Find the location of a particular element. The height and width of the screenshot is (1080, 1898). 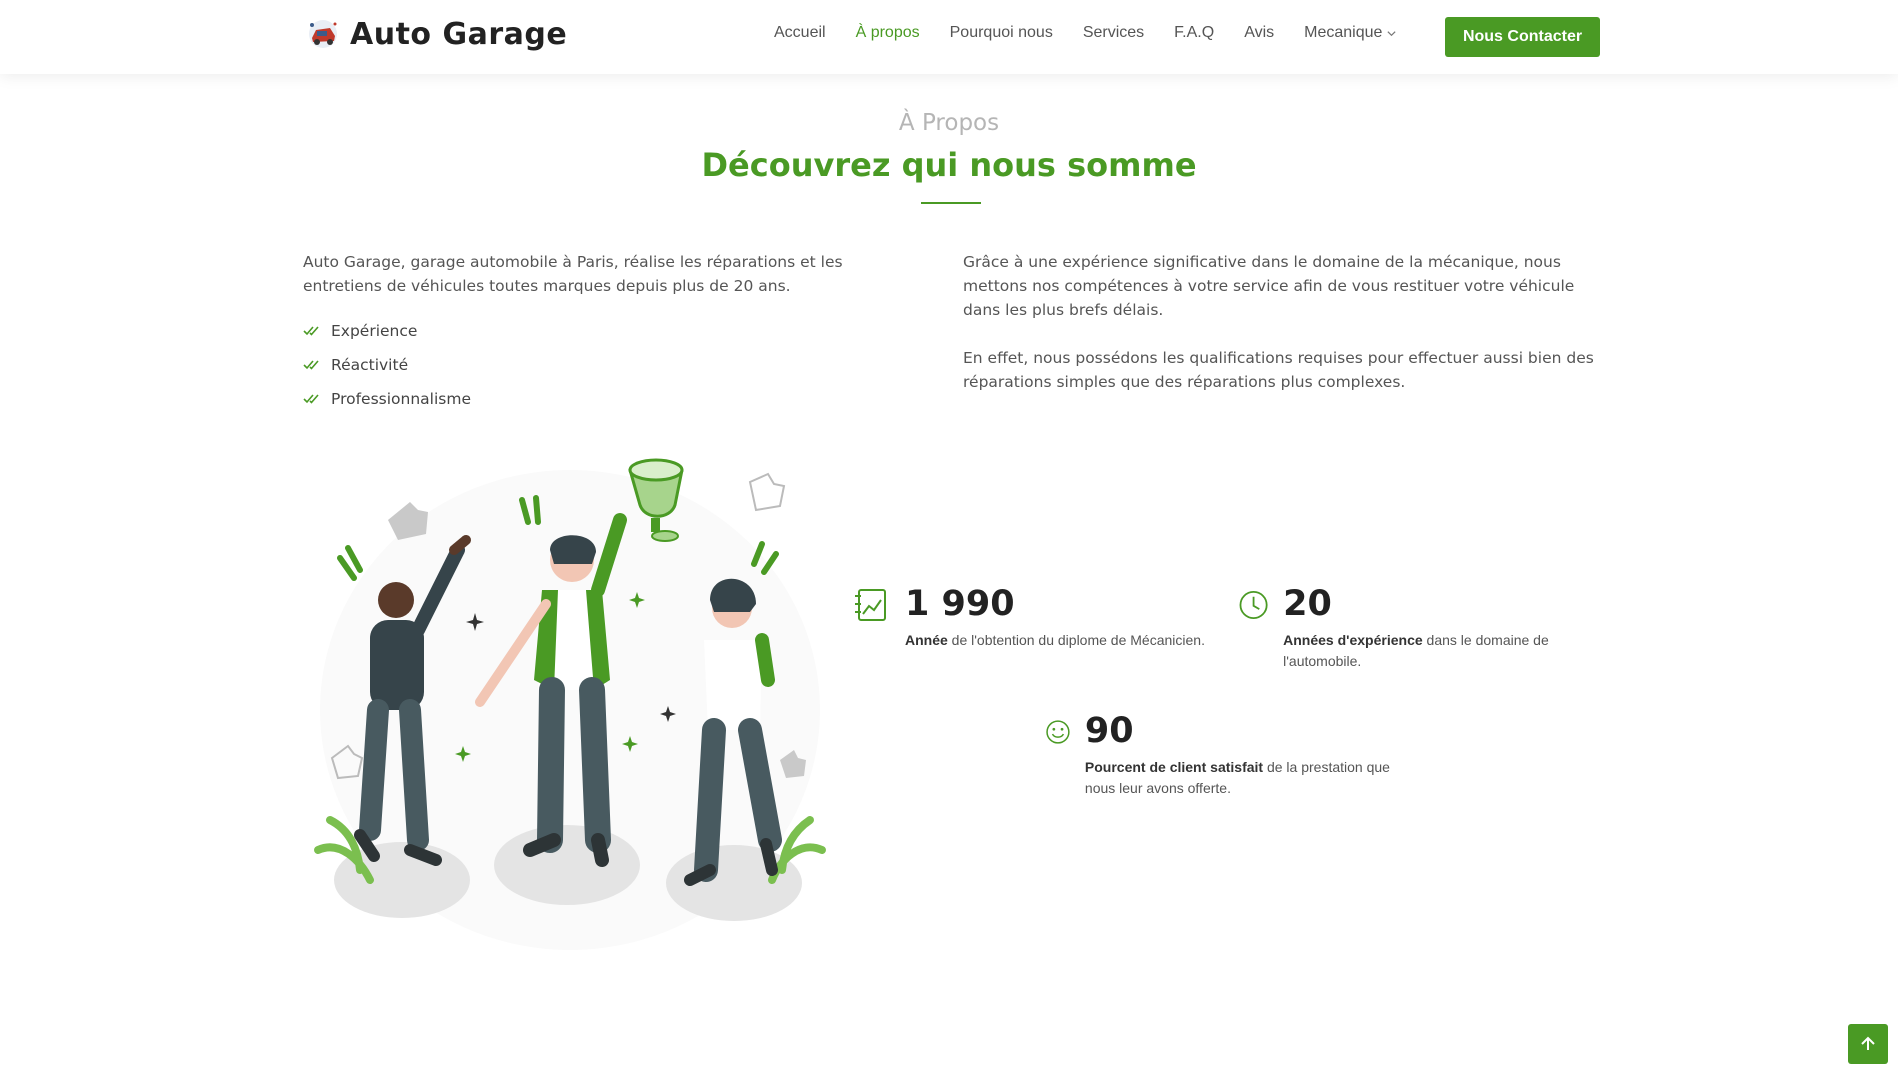

stat-number: 20 is located at coordinates (1307, 604).